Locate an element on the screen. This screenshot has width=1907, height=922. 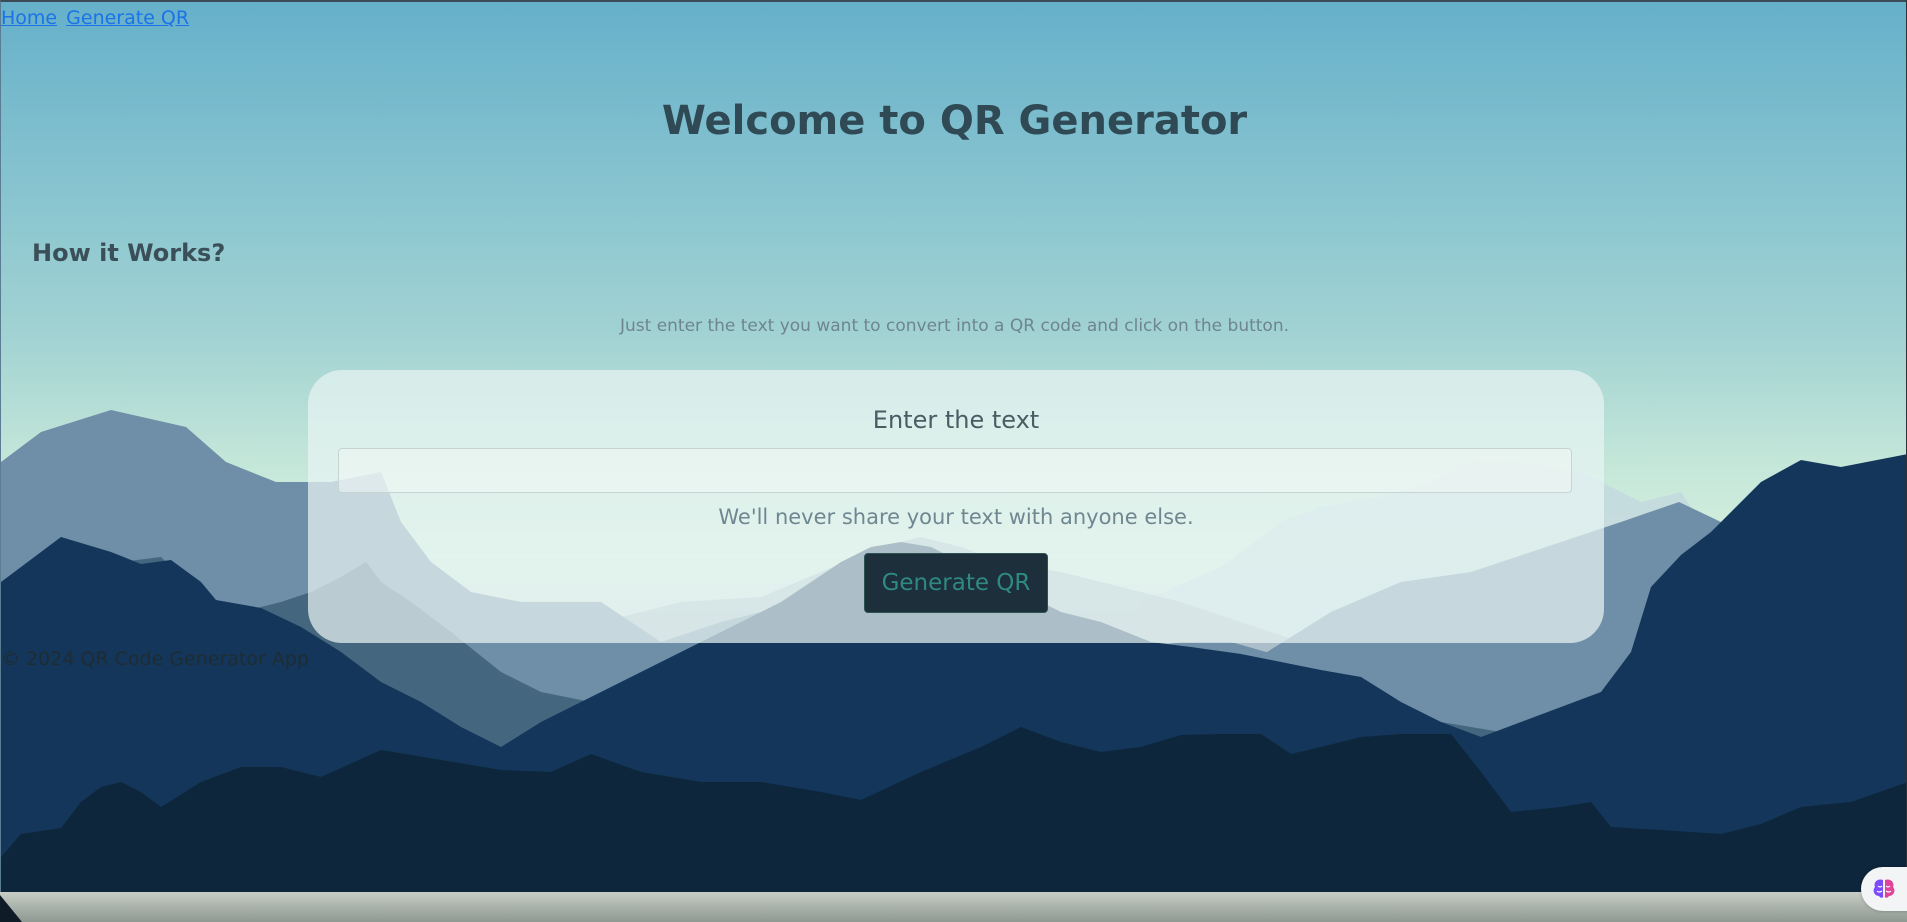
footer-copyright: © 2024 QR Code Generator App is located at coordinates (155, 659).